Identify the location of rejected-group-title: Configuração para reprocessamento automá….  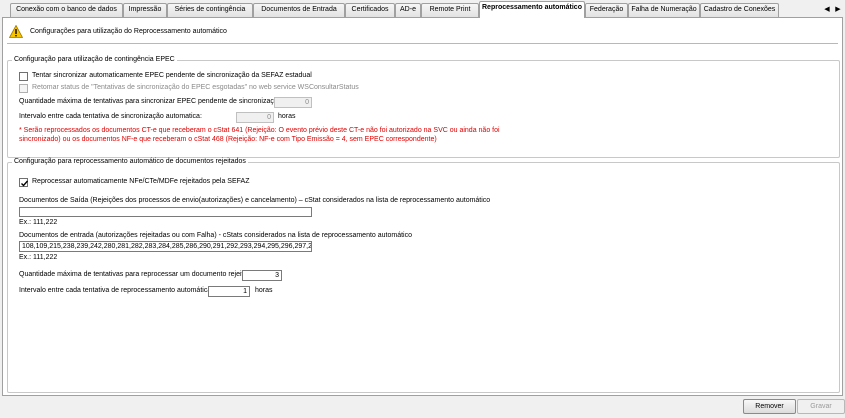
(130, 161).